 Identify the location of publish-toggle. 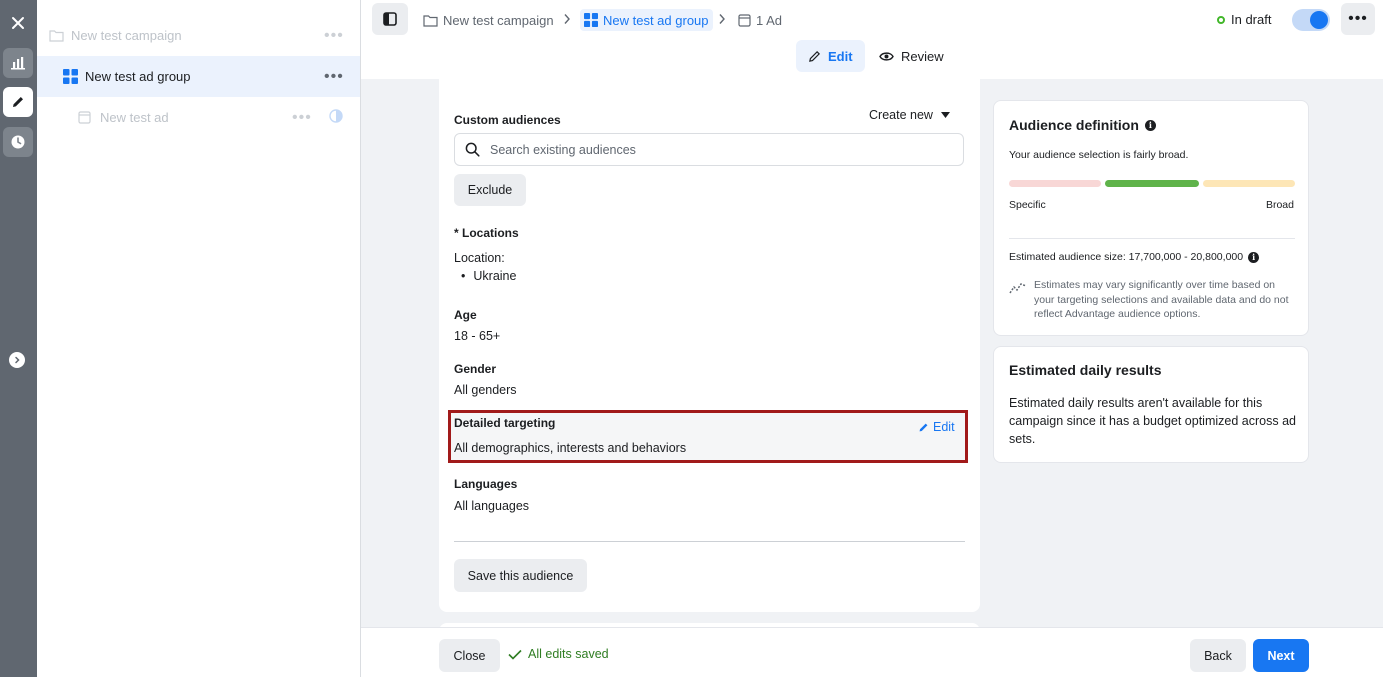
(1311, 20).